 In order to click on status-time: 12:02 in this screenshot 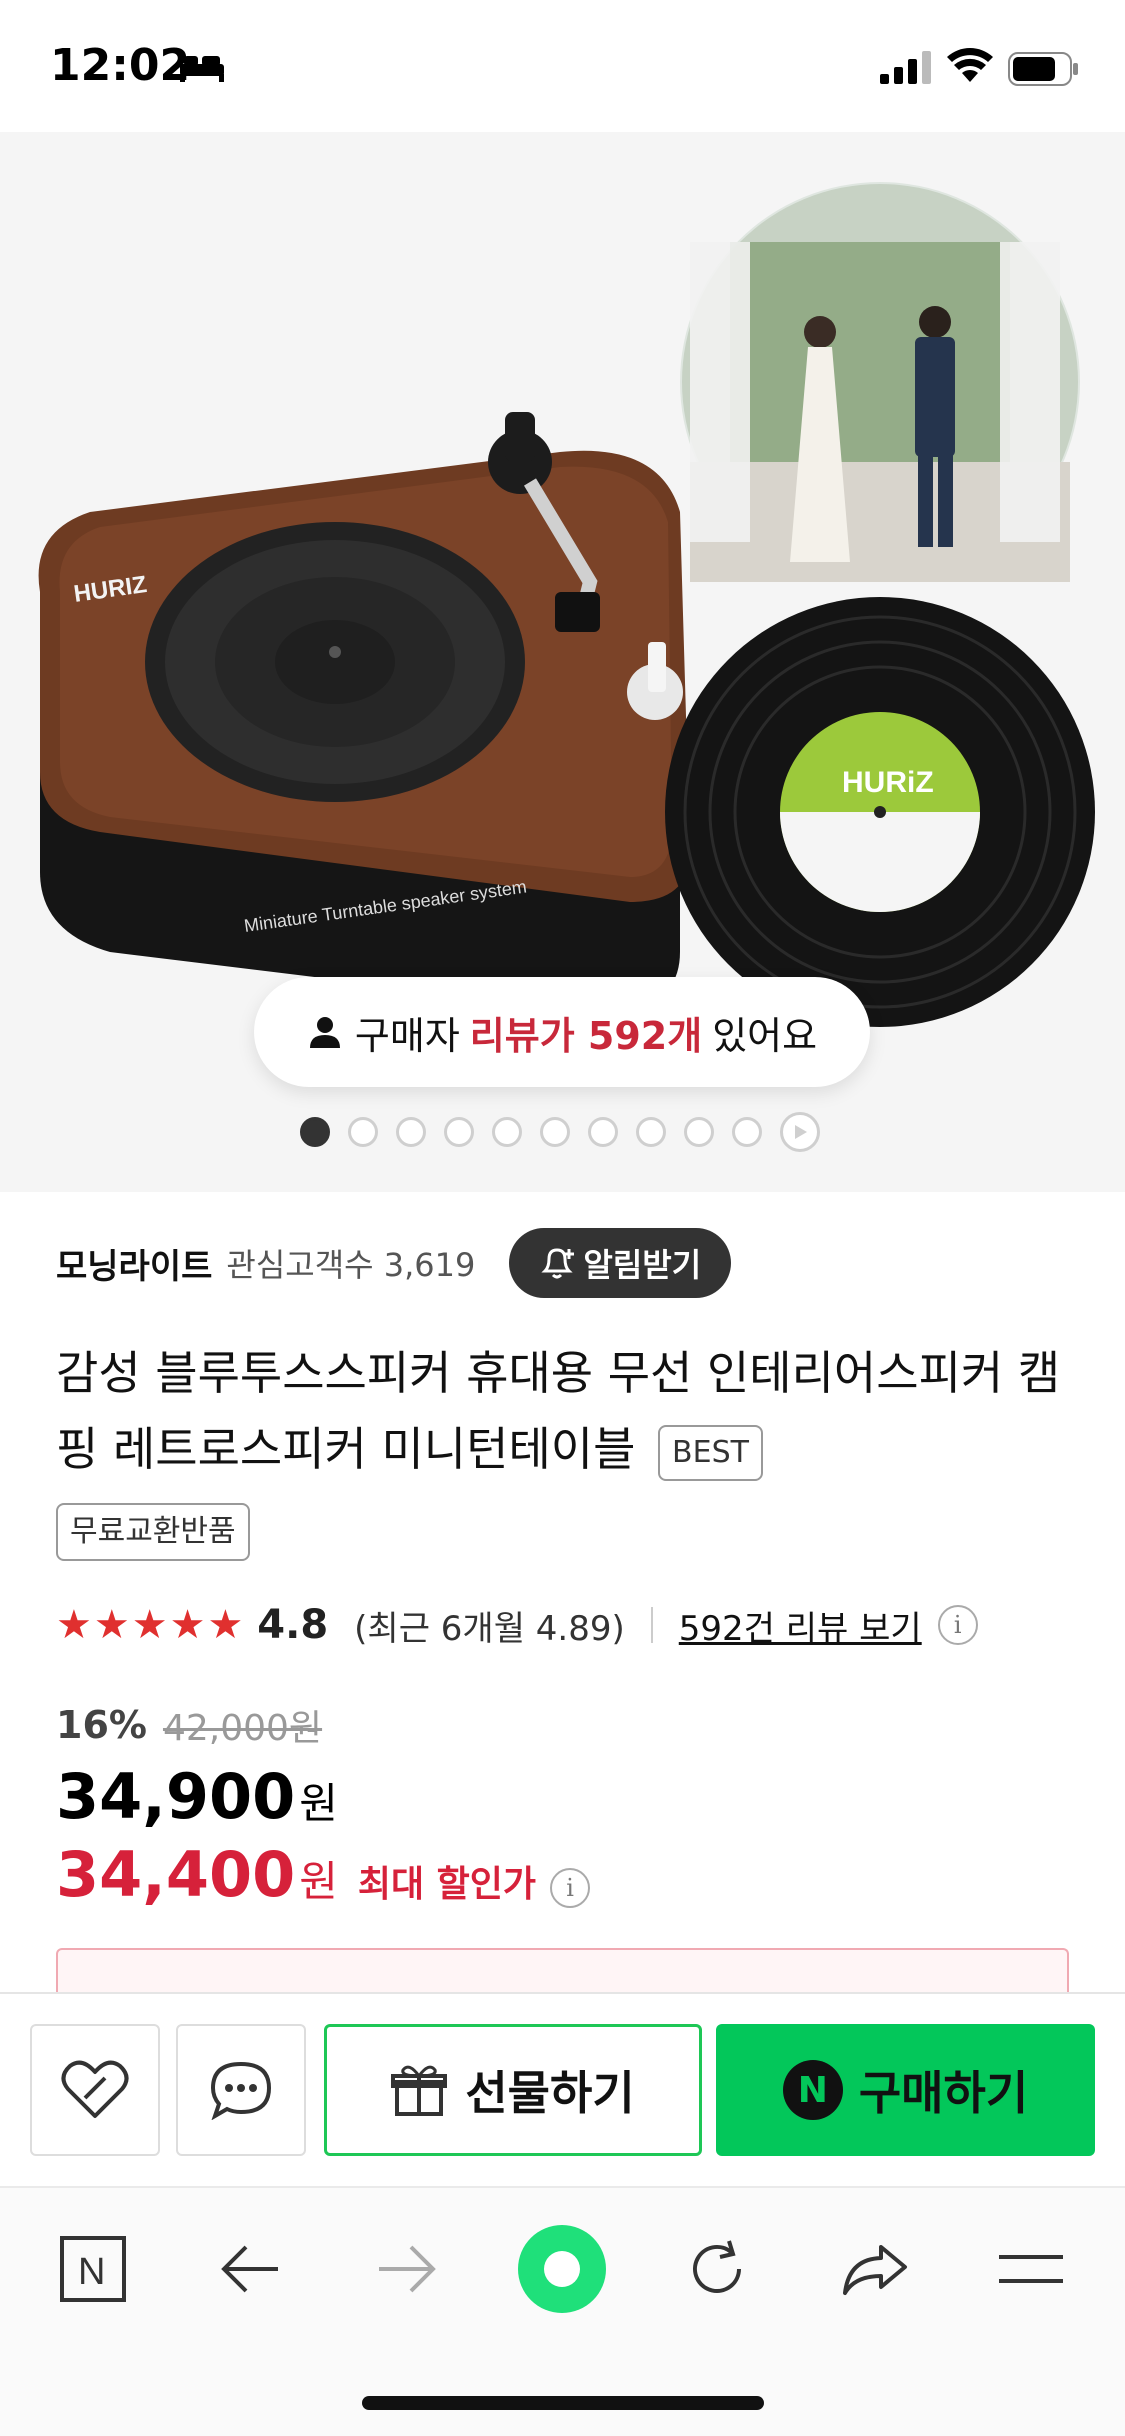, I will do `click(120, 65)`.